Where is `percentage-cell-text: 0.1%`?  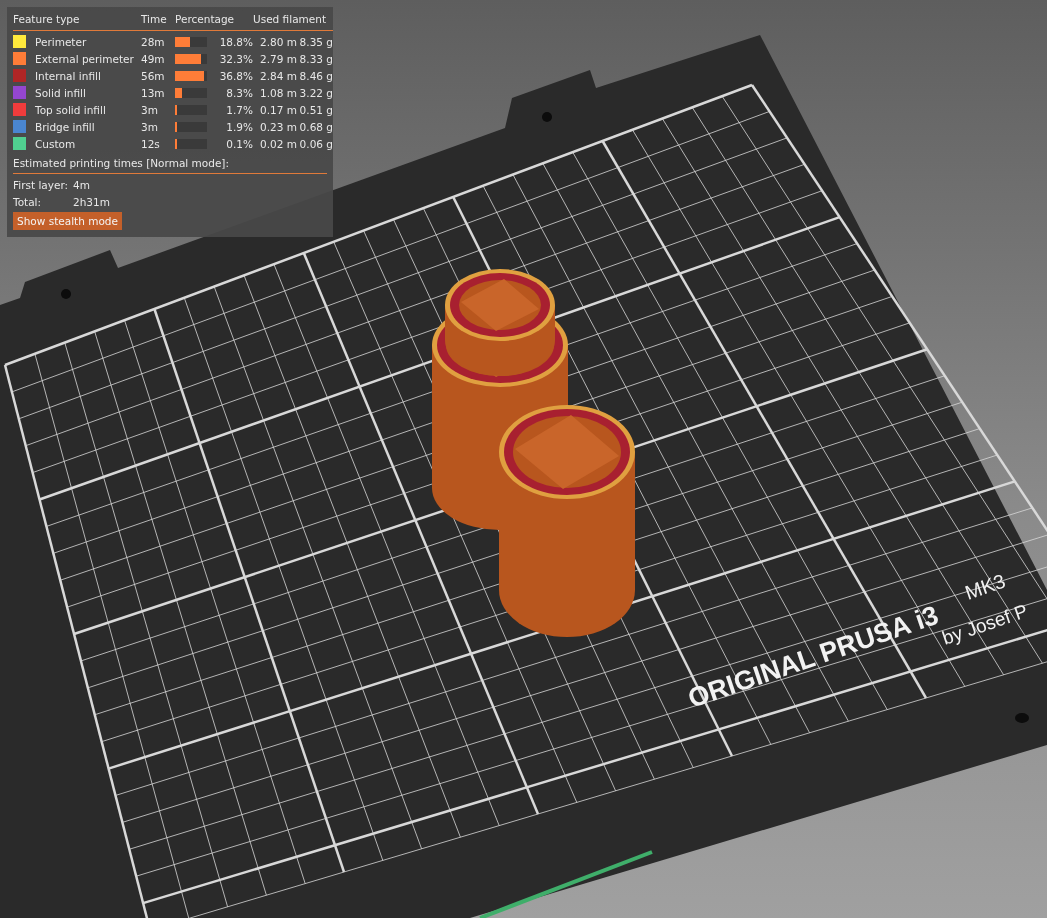
percentage-cell-text: 0.1% is located at coordinates (239, 143).